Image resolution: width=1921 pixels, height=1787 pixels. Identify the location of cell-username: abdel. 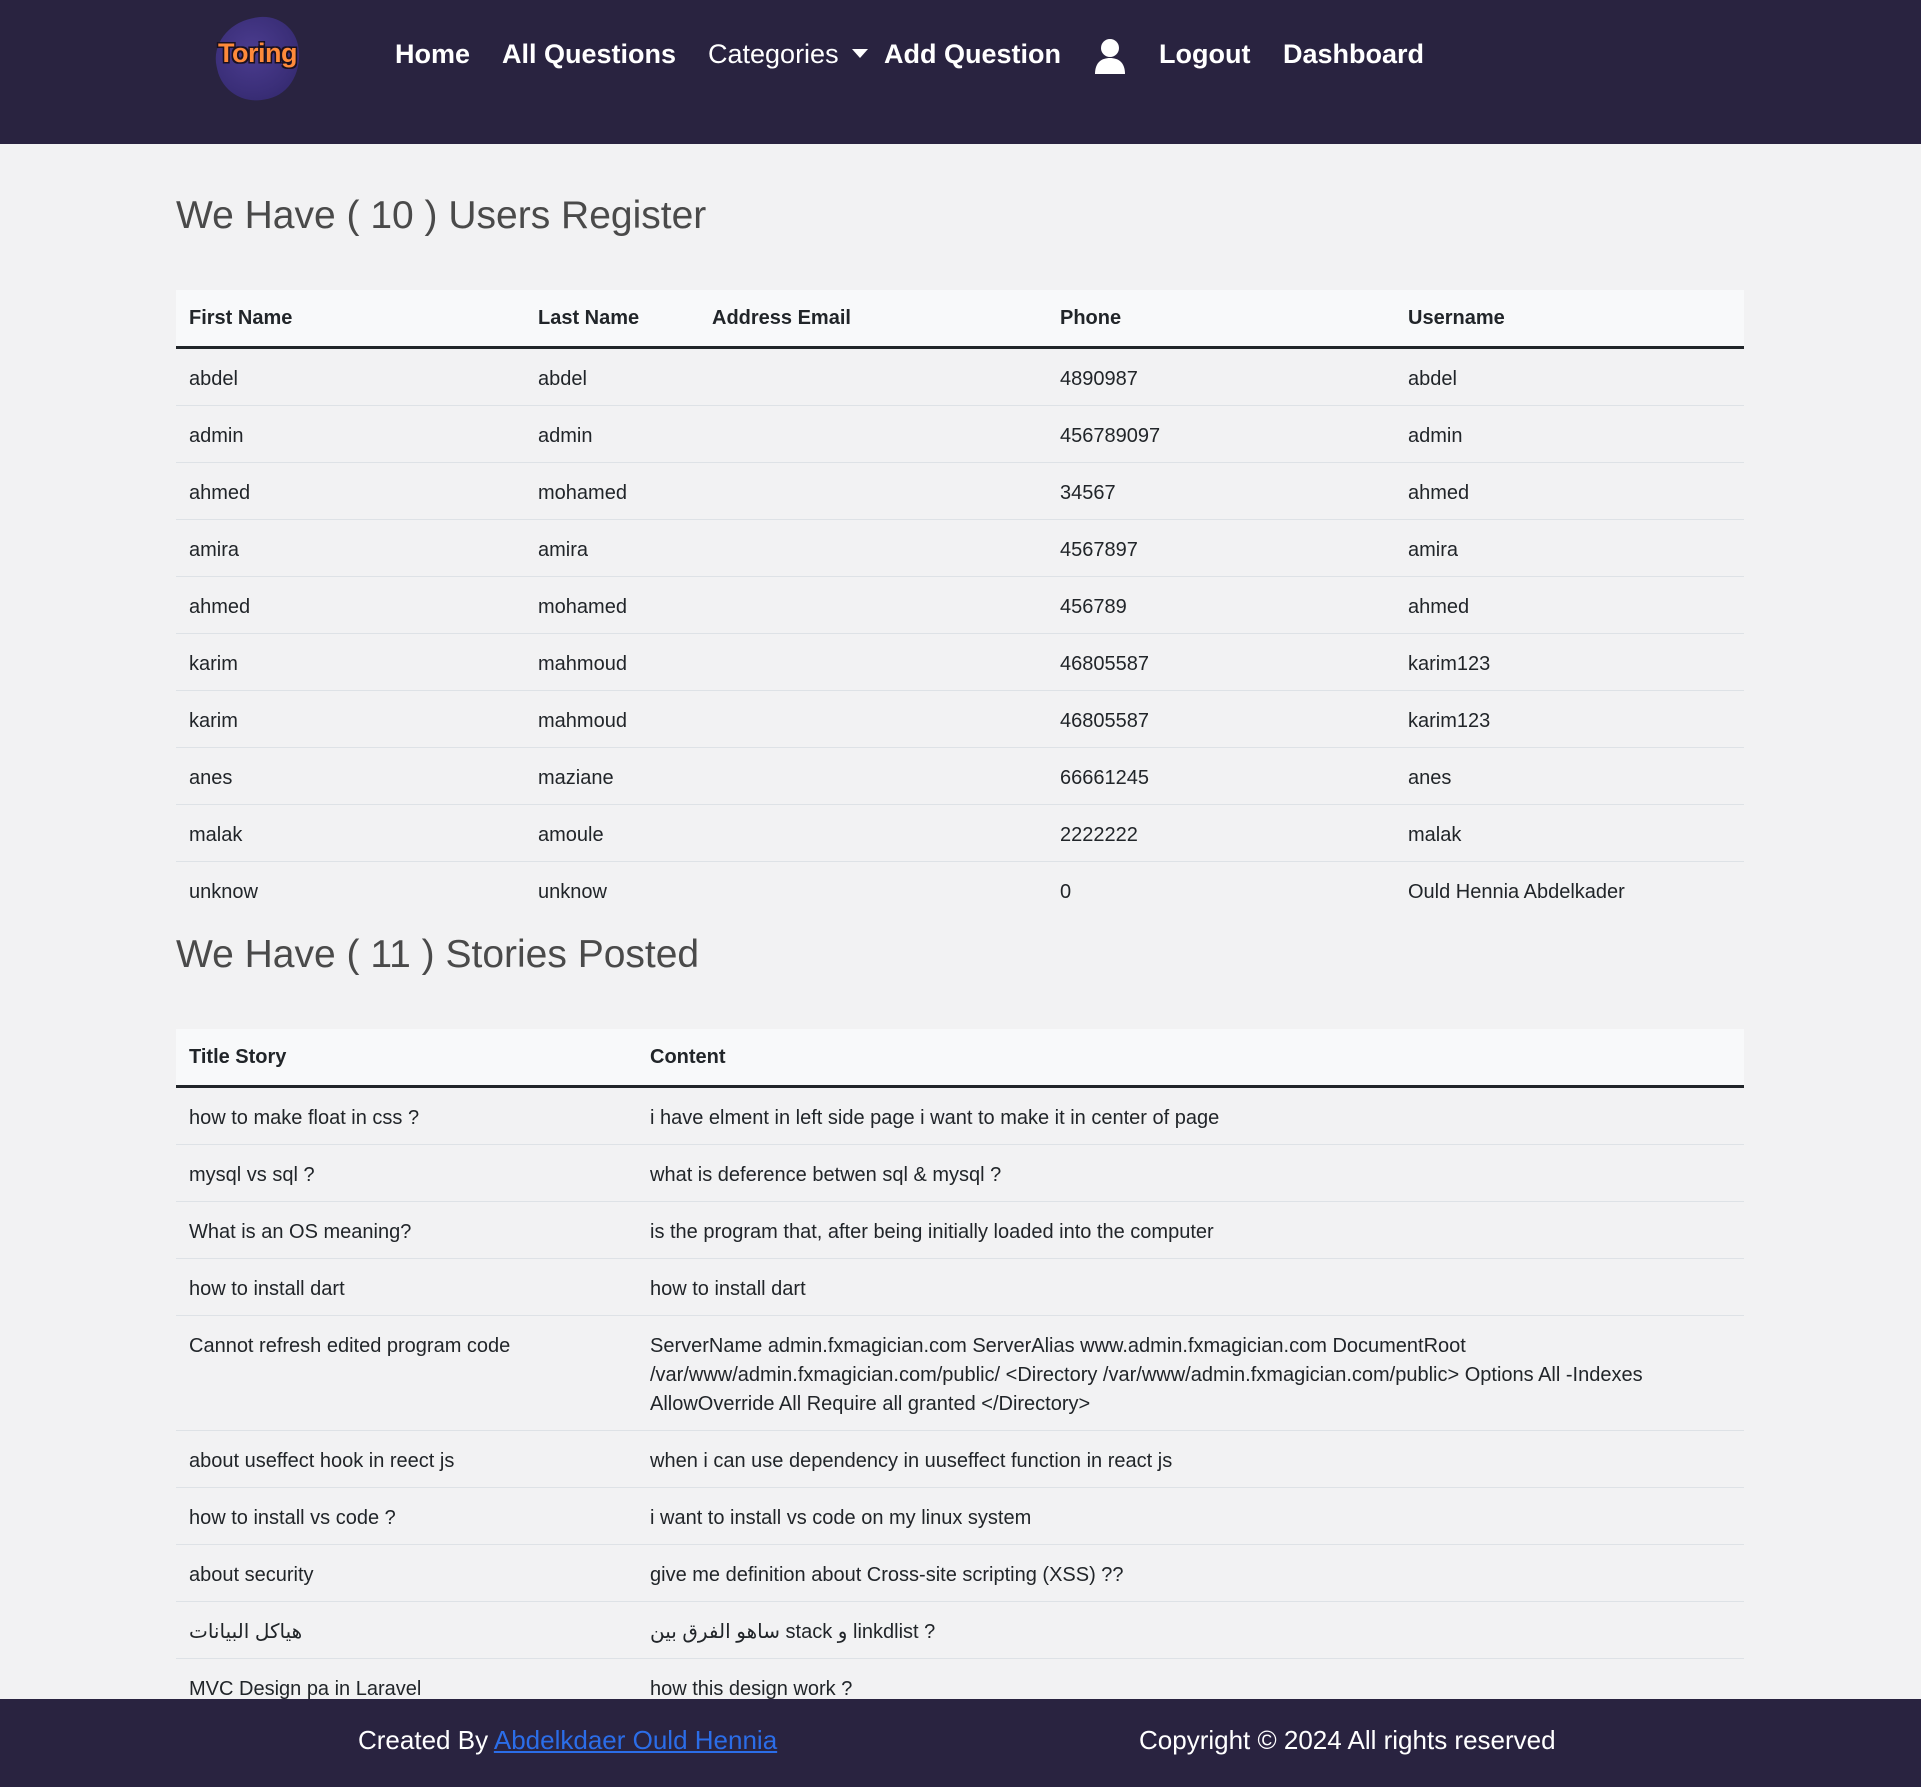
(1432, 379).